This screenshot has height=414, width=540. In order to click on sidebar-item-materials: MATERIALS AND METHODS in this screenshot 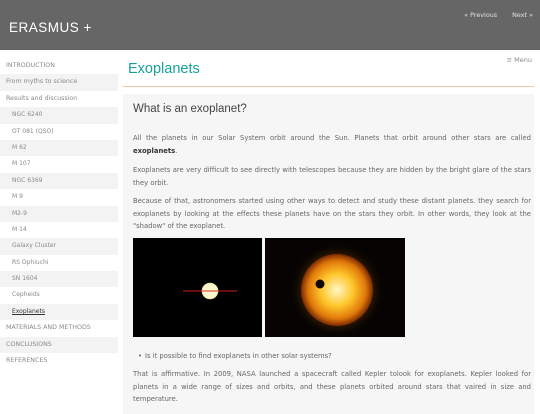, I will do `click(59, 328)`.